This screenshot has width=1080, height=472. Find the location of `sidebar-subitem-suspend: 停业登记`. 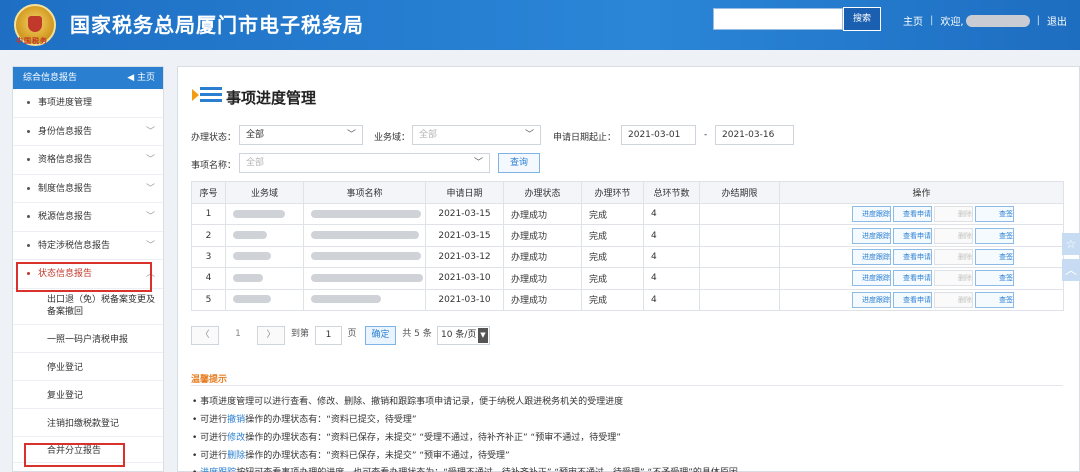

sidebar-subitem-suspend: 停业登记 is located at coordinates (88, 367).